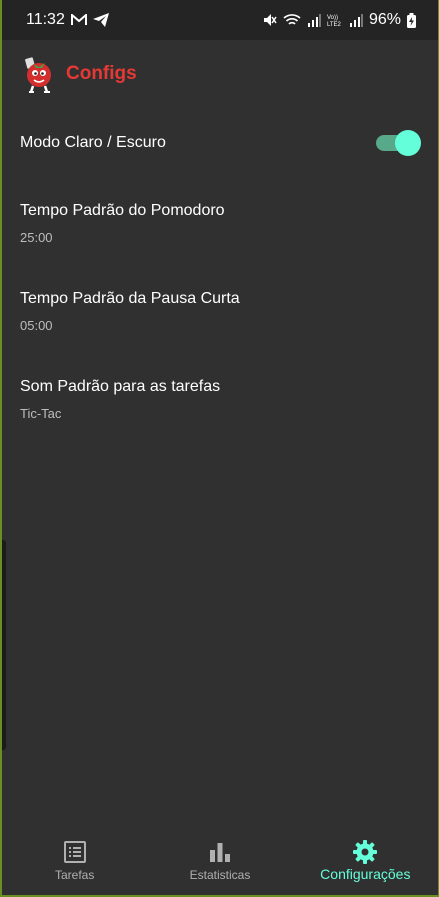 The height and width of the screenshot is (897, 439). Describe the element at coordinates (41, 413) in the screenshot. I see `sound-setting-value: Tic-Tac` at that location.